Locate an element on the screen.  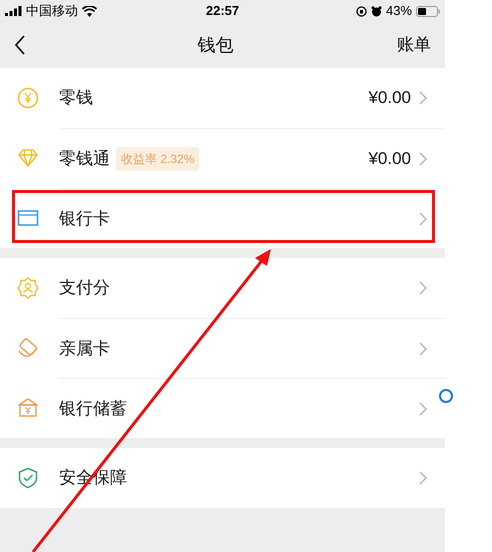
wallet-list-item: 零钱通 收益率 2.32% ¥0.00 is located at coordinates (222, 158).